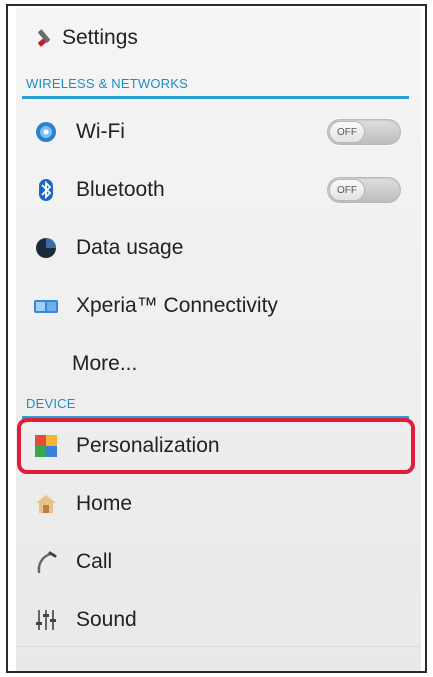  I want to click on settings-item-sound: Sound, so click(218, 620).